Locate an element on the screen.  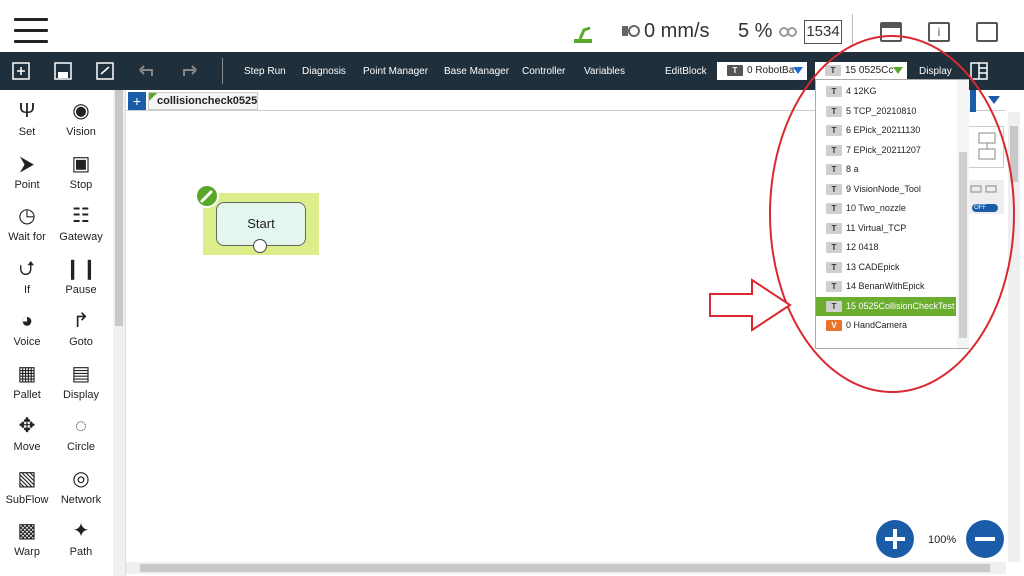
palette-scrollbar is located at coordinates (119, 333).